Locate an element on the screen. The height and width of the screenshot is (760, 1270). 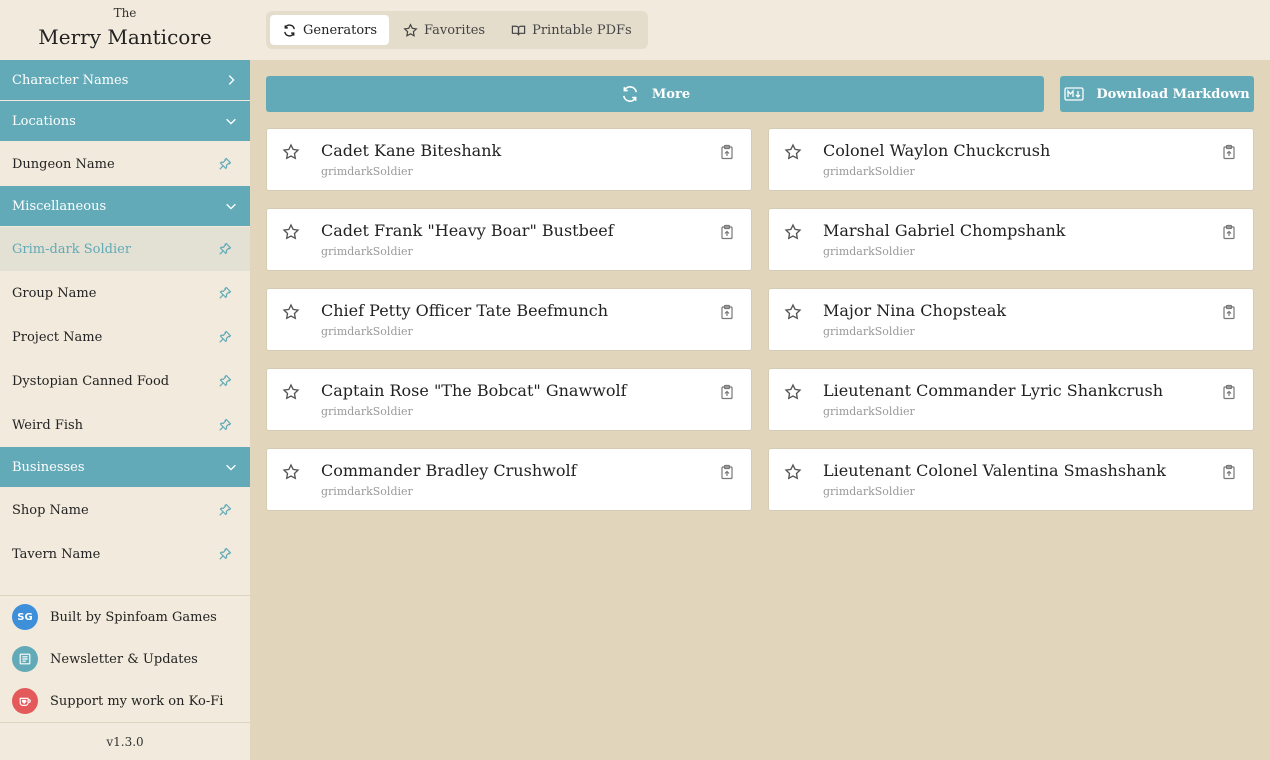
sidebar-item-shop-name: Shop Name is located at coordinates (125, 510).